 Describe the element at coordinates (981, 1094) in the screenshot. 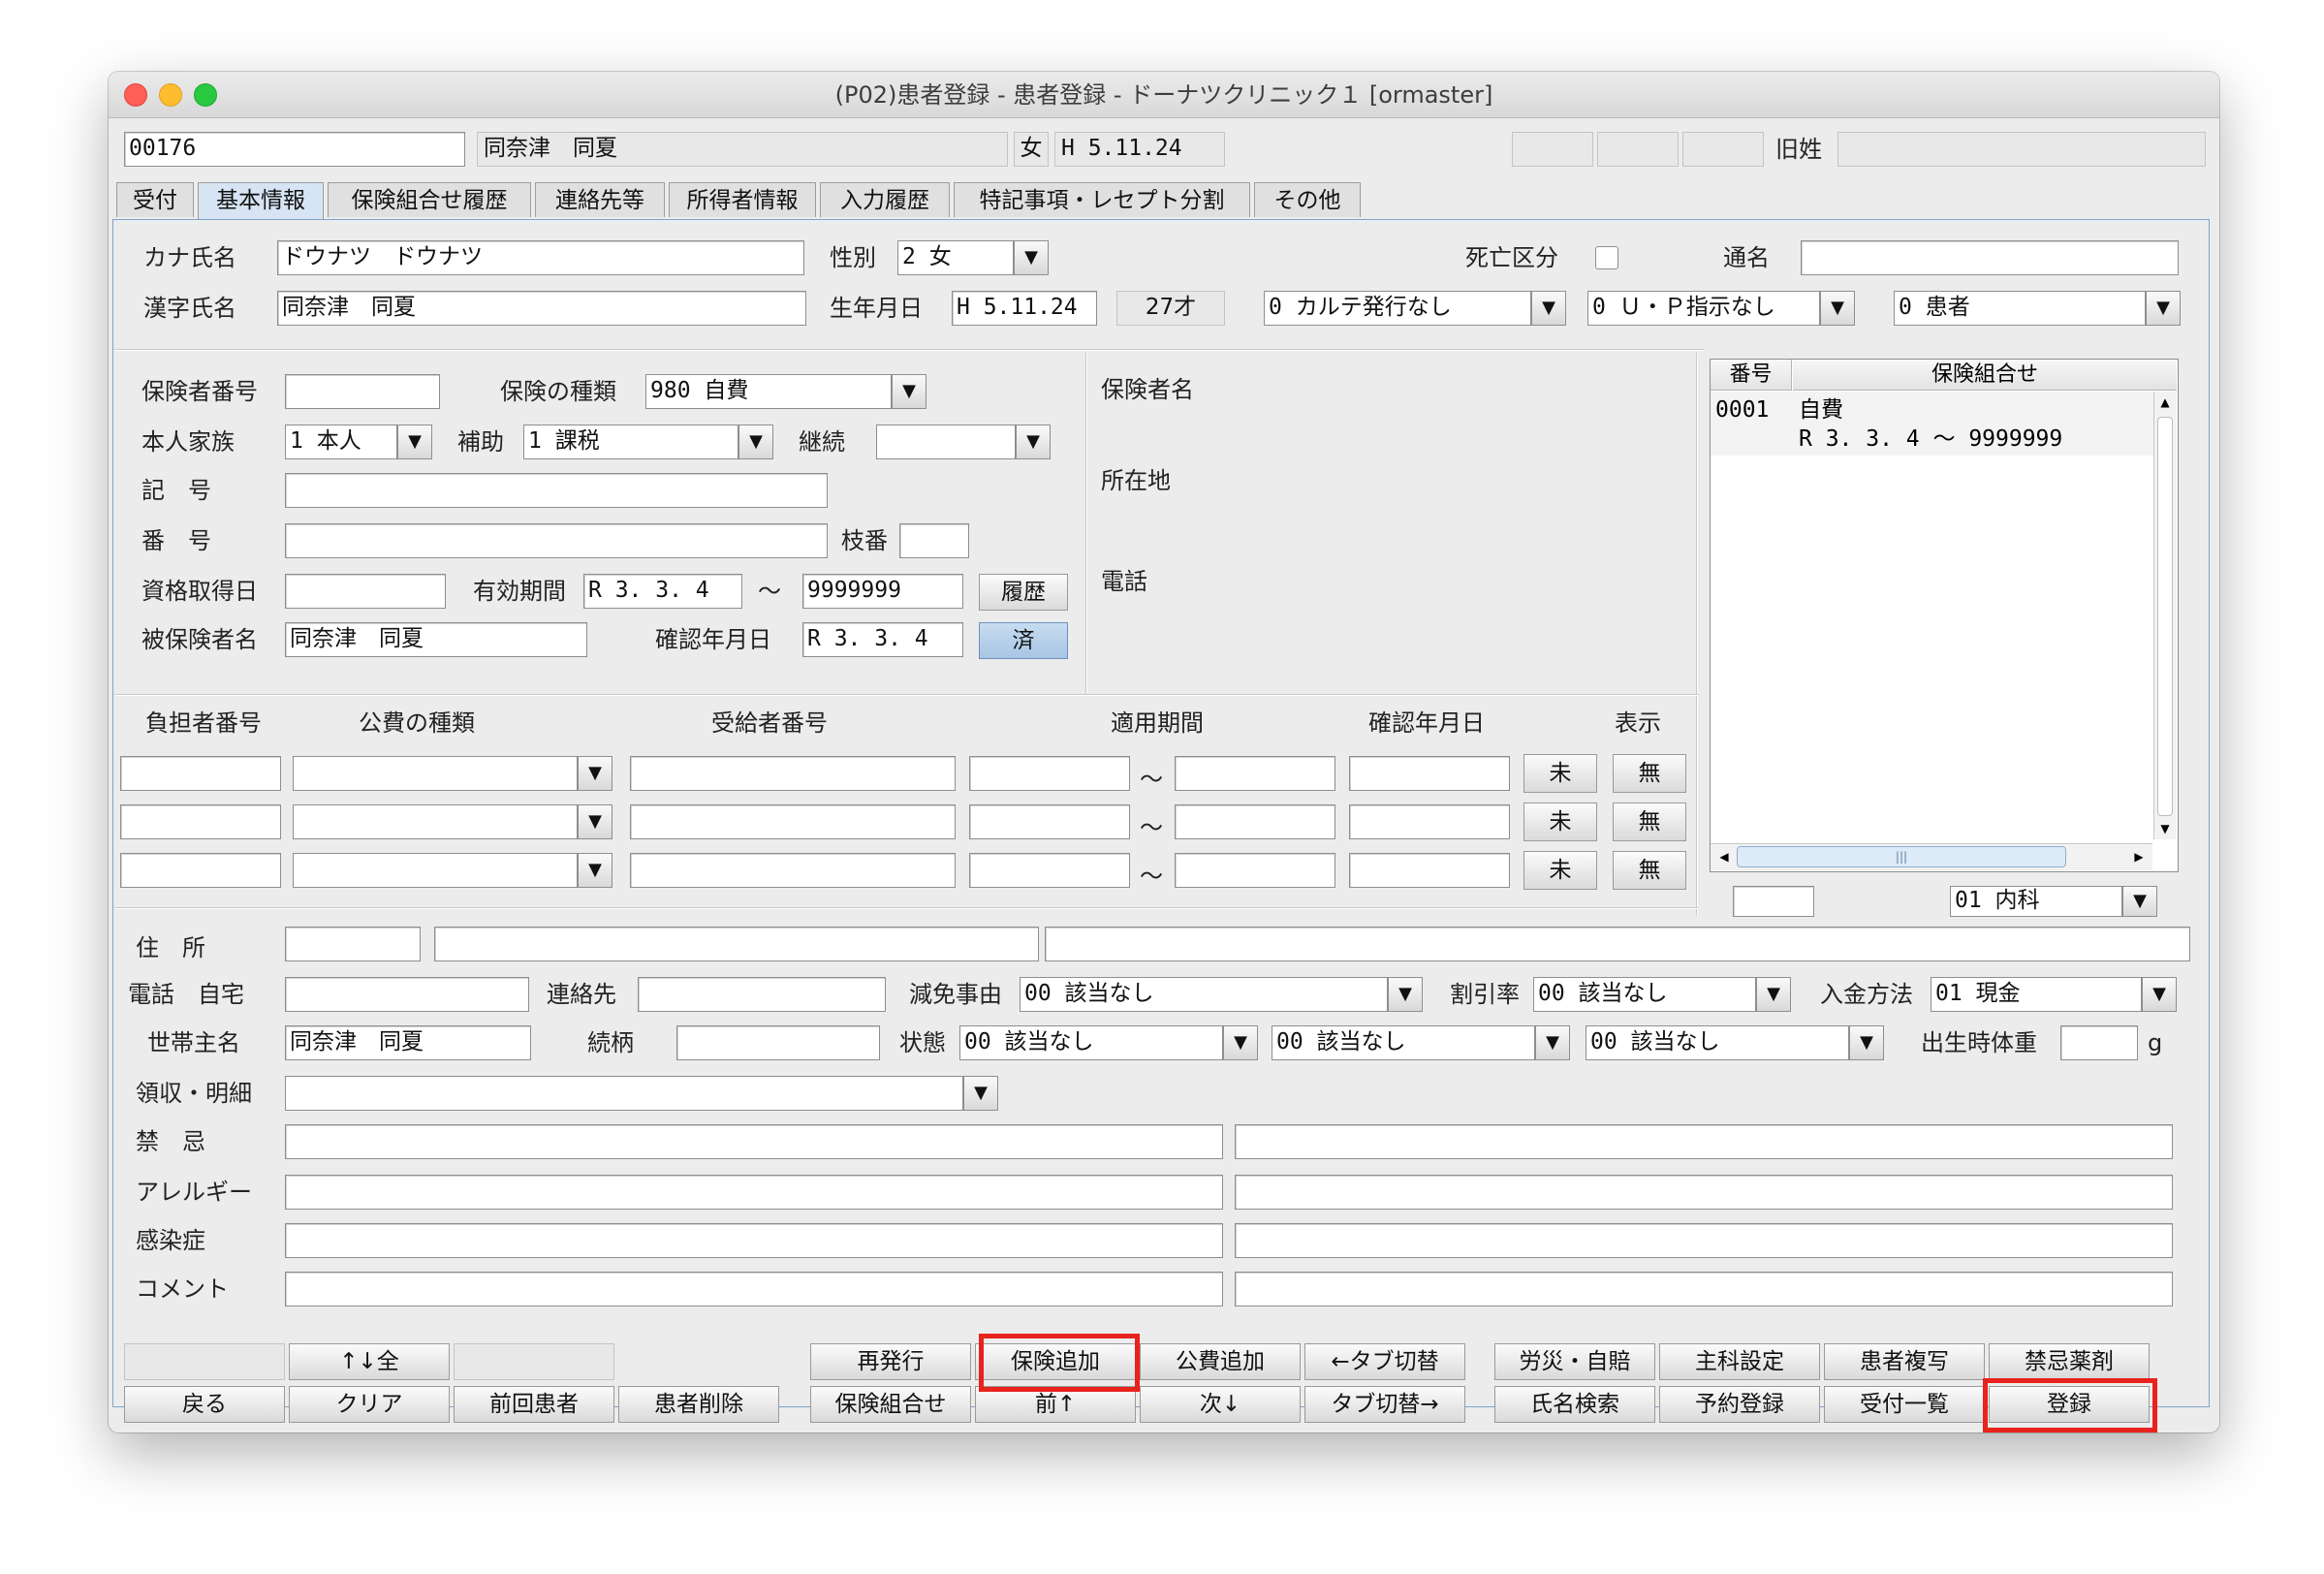

I see `receipt-dropdown-arrow-icon: ▼` at that location.